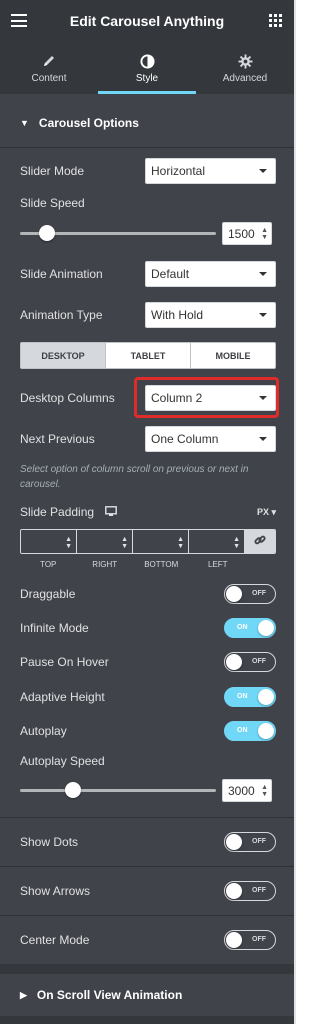  Describe the element at coordinates (24, 123) in the screenshot. I see `caret-down-icon: ▼` at that location.